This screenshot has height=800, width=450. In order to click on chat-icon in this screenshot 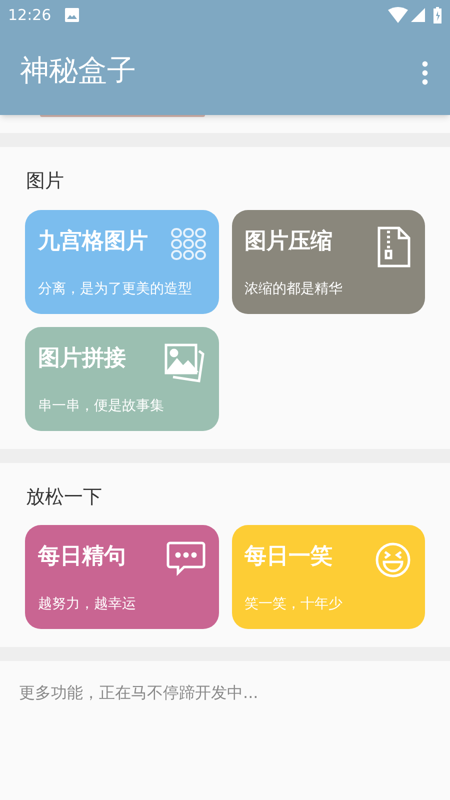, I will do `click(186, 559)`.